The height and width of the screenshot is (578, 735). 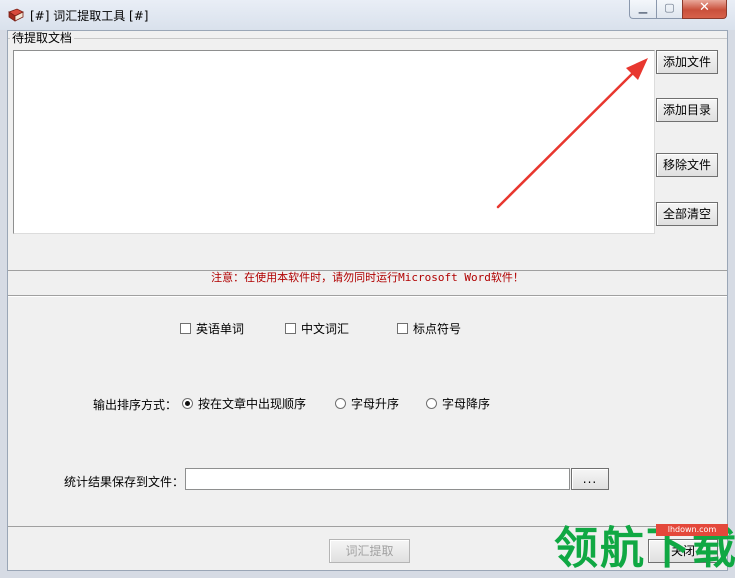 What do you see at coordinates (377, 479) in the screenshot?
I see `save-path-input` at bounding box center [377, 479].